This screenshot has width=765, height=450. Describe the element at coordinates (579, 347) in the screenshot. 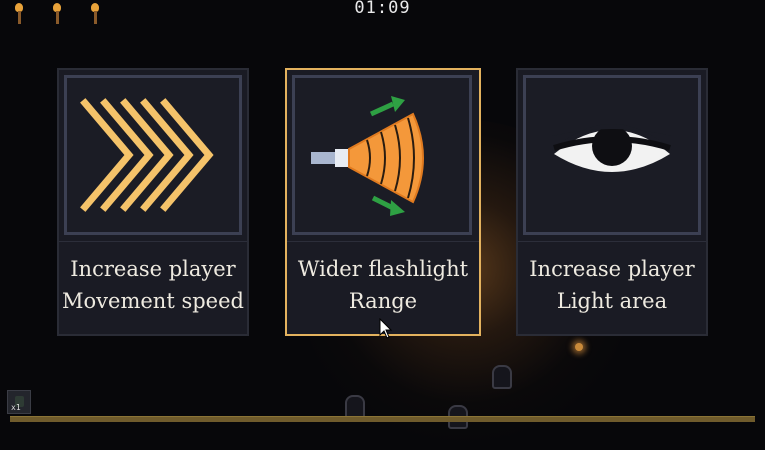

I see `ember-spark` at that location.